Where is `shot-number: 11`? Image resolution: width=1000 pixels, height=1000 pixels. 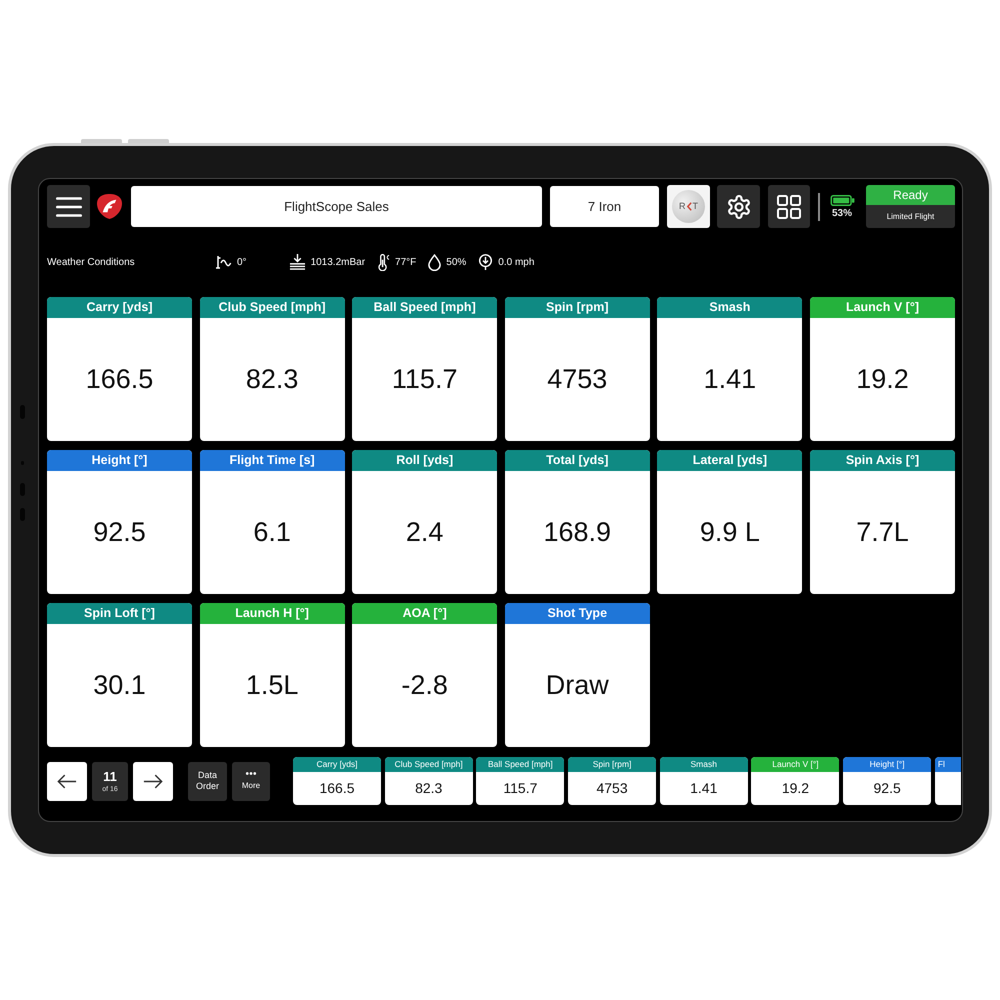
shot-number: 11 is located at coordinates (110, 776).